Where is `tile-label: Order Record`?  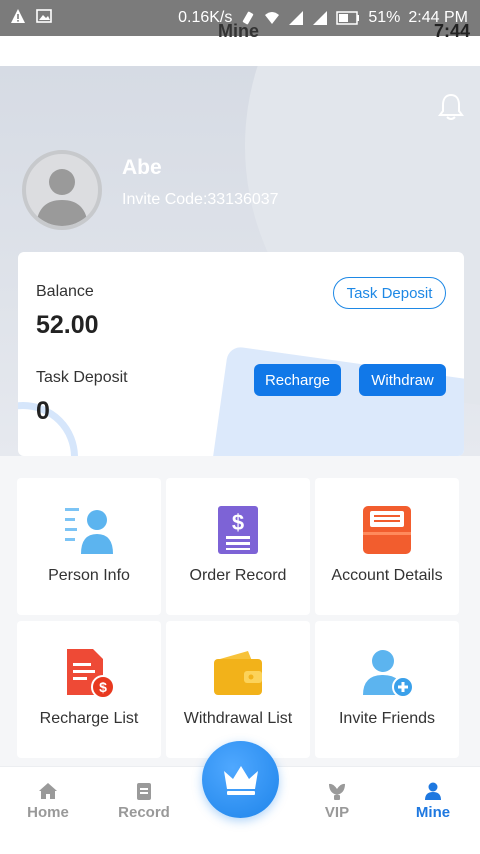
tile-label: Order Record is located at coordinates (238, 575).